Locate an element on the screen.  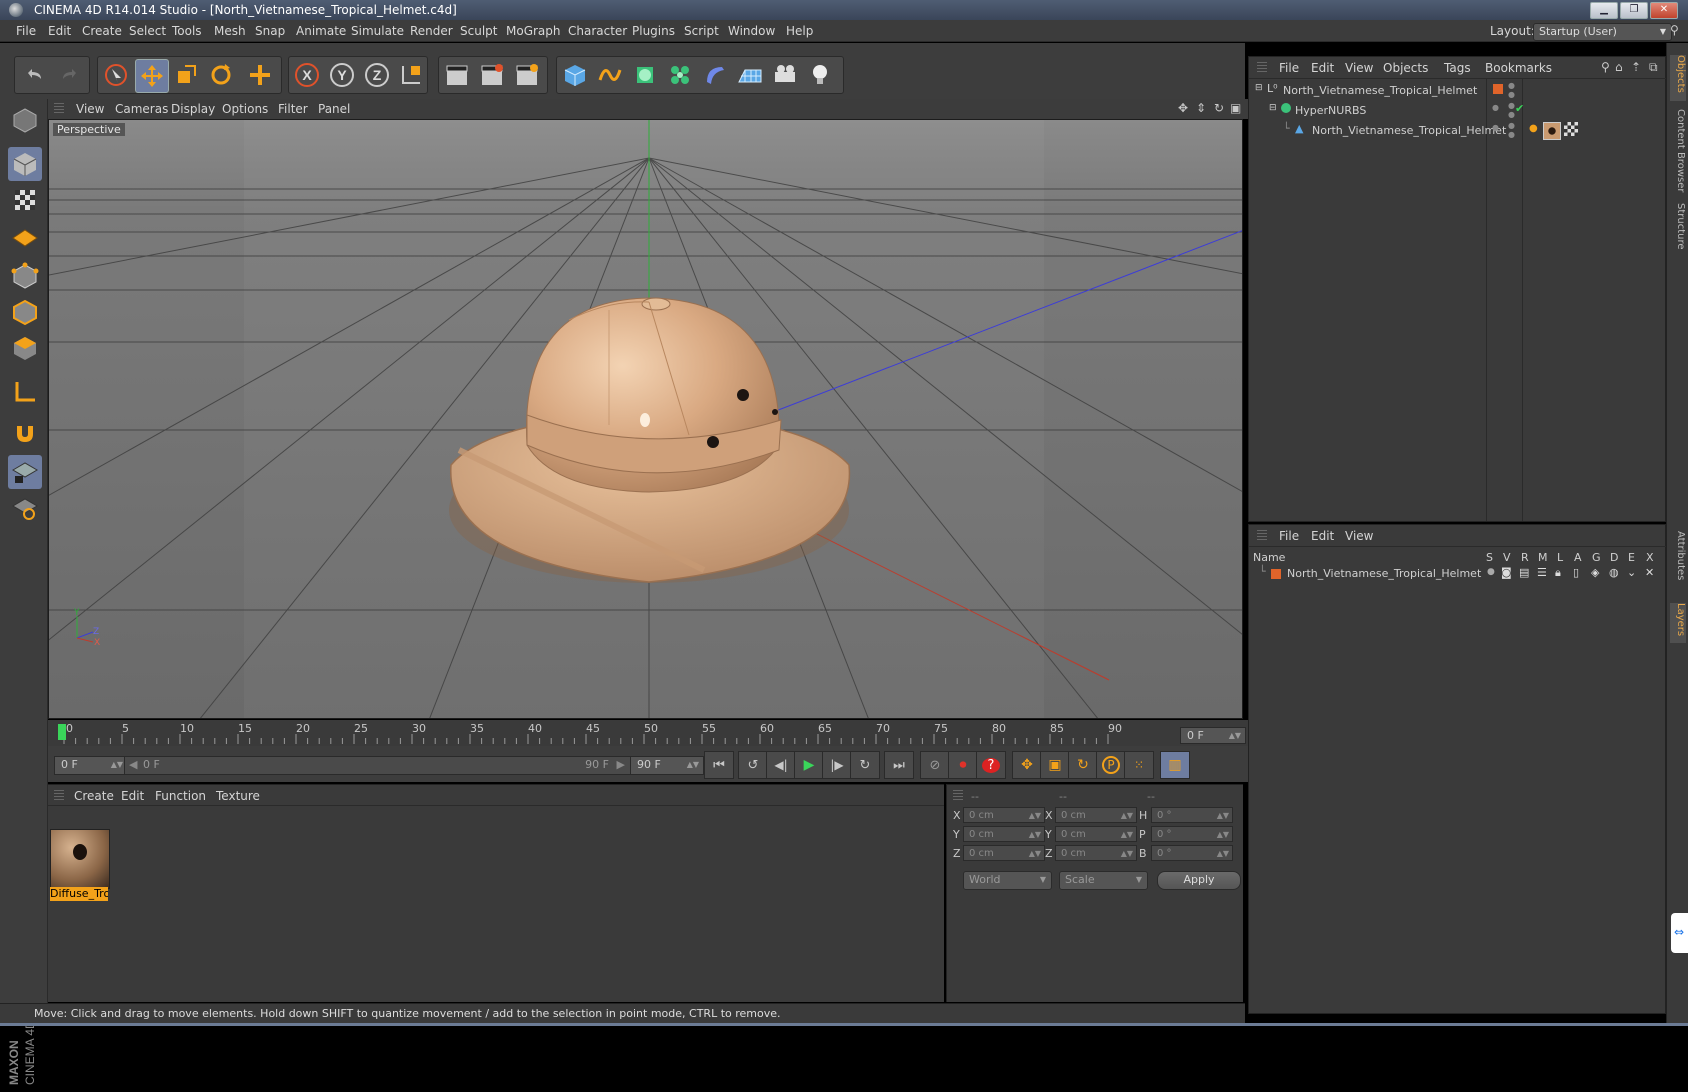
coord-system-dropdown: World ▼ is located at coordinates (1007, 880).